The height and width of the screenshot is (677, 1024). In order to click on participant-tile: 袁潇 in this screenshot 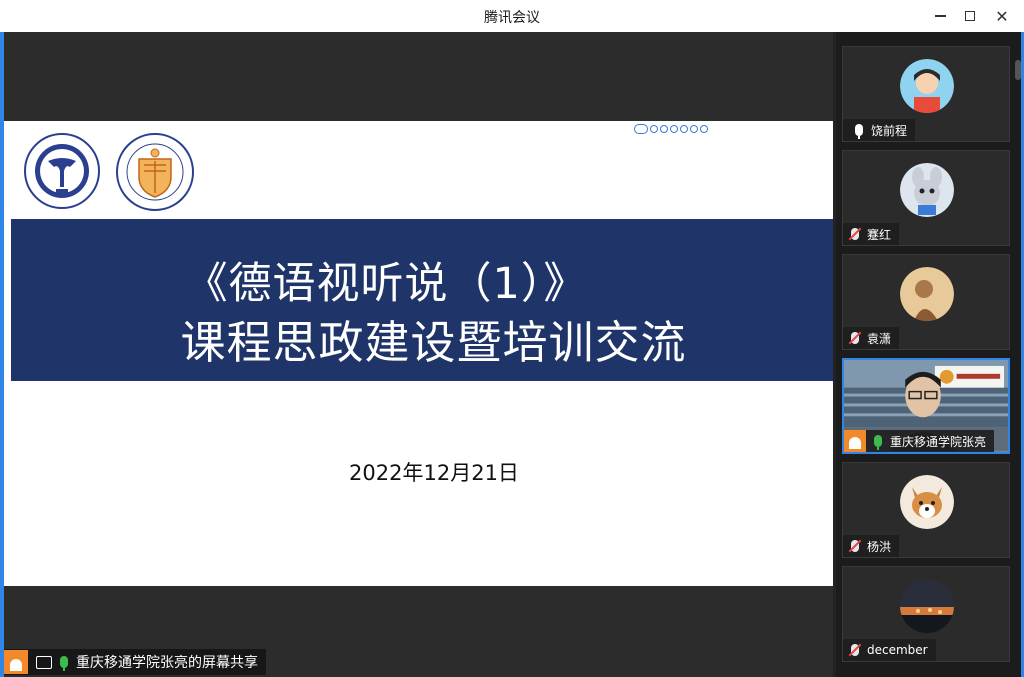, I will do `click(926, 302)`.